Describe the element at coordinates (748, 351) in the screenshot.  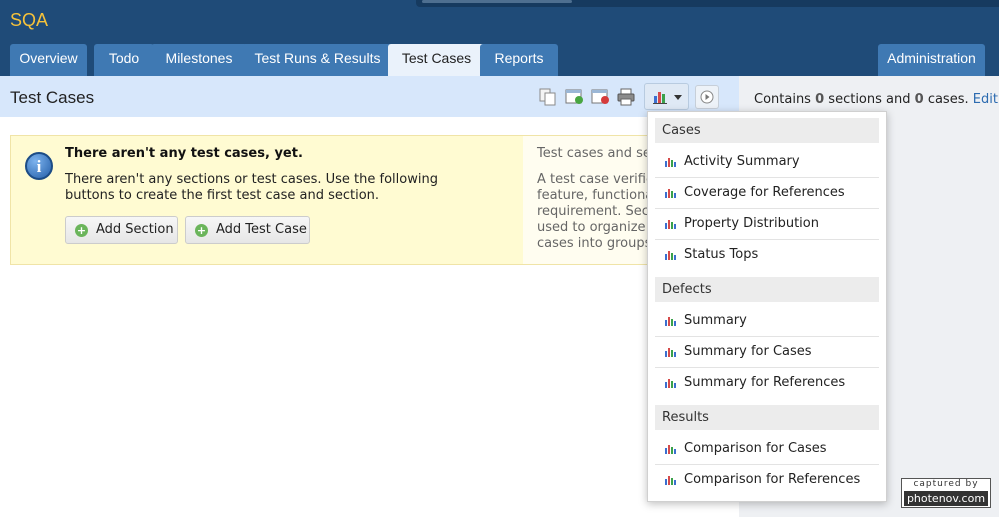
I see `menu-item-label: Summary for Cases` at that location.